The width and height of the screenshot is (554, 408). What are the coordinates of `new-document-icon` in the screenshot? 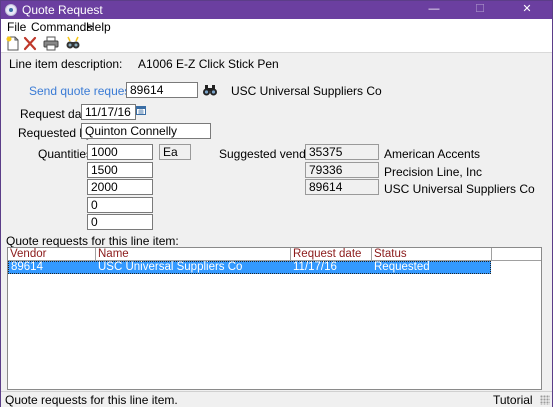 It's located at (13, 43).